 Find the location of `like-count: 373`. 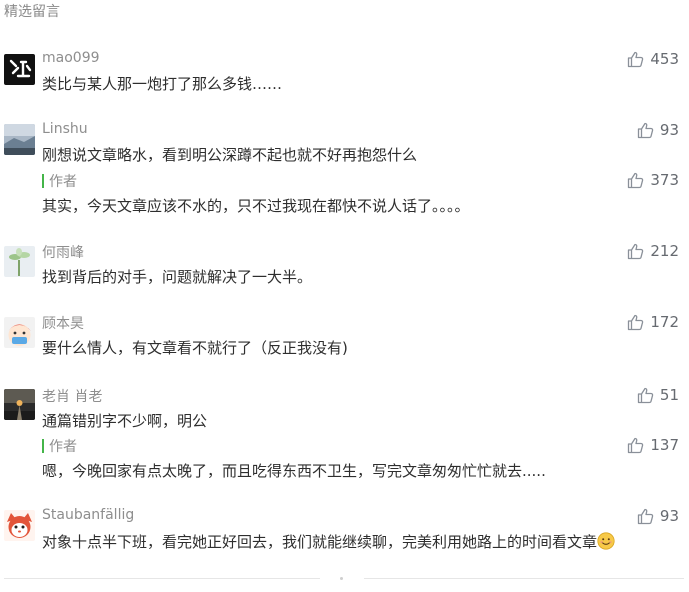

like-count: 373 is located at coordinates (664, 180).